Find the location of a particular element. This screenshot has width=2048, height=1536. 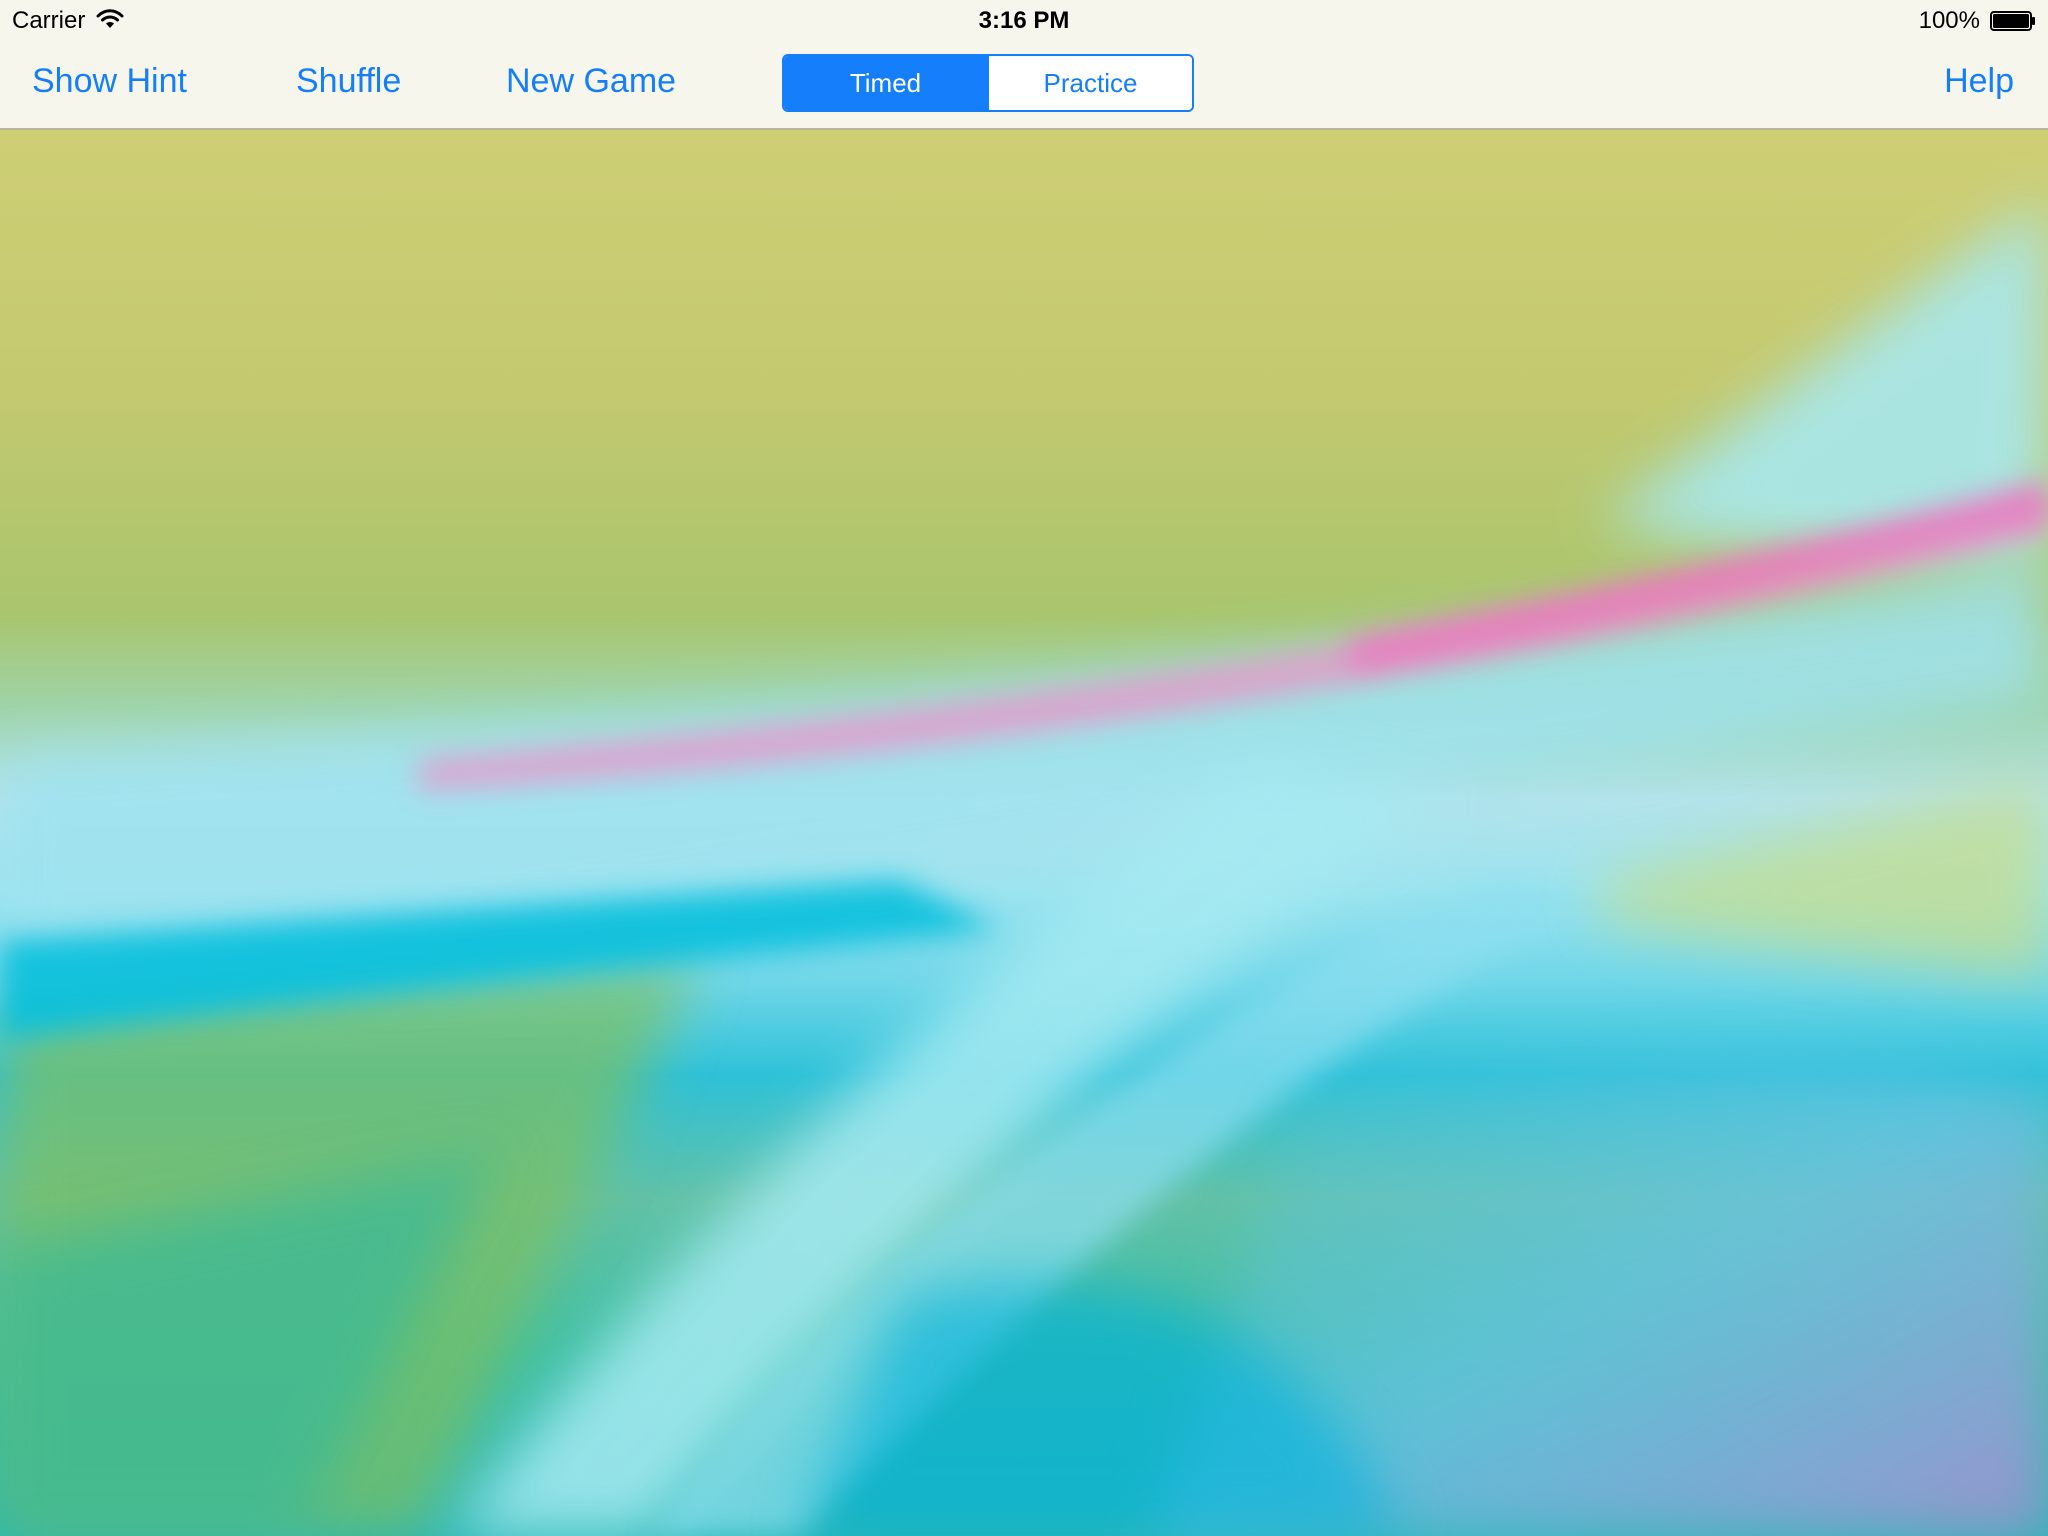

battery-full-icon is located at coordinates (2013, 20).